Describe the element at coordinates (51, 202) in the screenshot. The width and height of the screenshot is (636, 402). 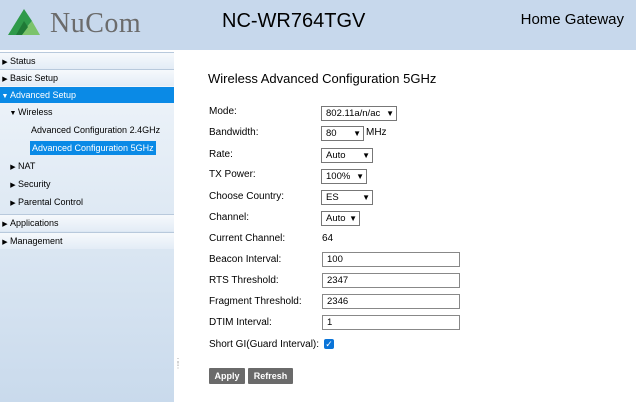
I see `nav-parental-control-label: Parental Control` at that location.